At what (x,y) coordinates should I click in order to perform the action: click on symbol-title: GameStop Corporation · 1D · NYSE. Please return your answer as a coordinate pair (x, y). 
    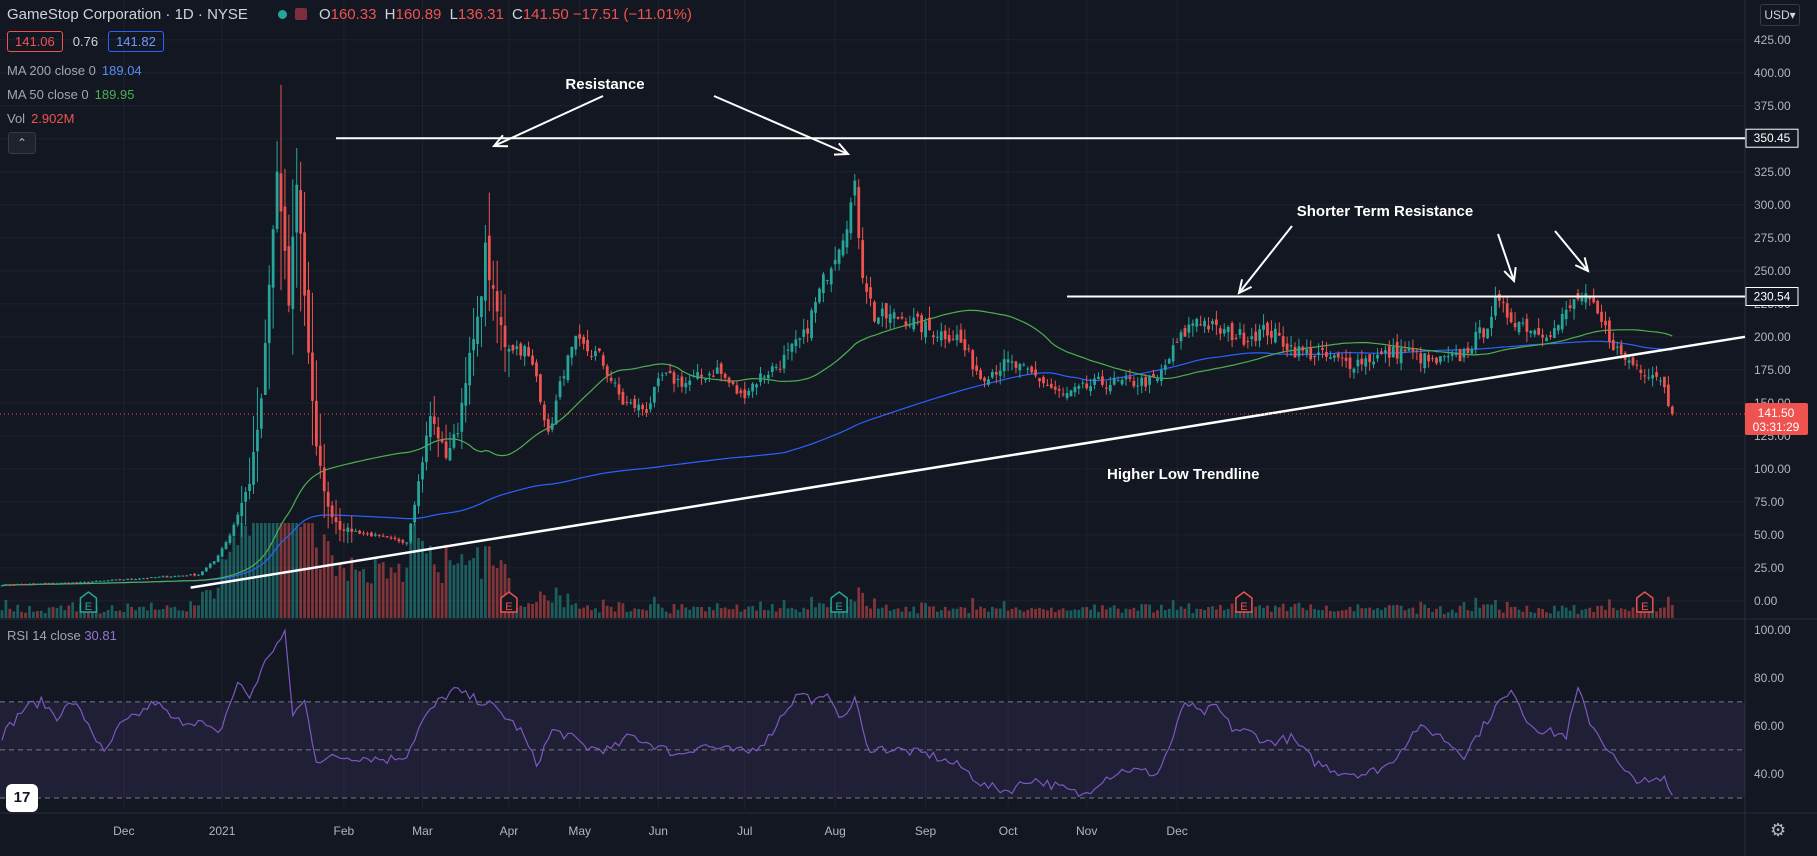
    Looking at the image, I should click on (127, 14).